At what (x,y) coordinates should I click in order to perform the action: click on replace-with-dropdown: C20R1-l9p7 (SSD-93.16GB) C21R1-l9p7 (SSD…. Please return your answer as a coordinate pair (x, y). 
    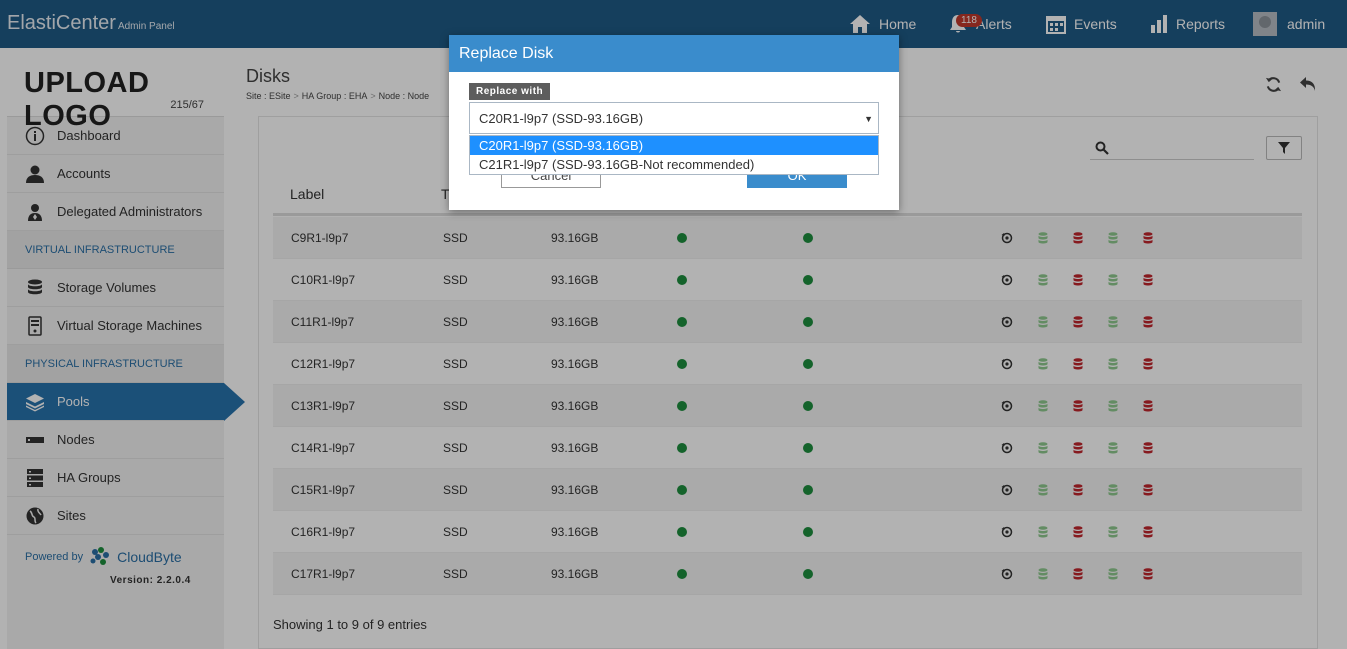
    Looking at the image, I should click on (674, 155).